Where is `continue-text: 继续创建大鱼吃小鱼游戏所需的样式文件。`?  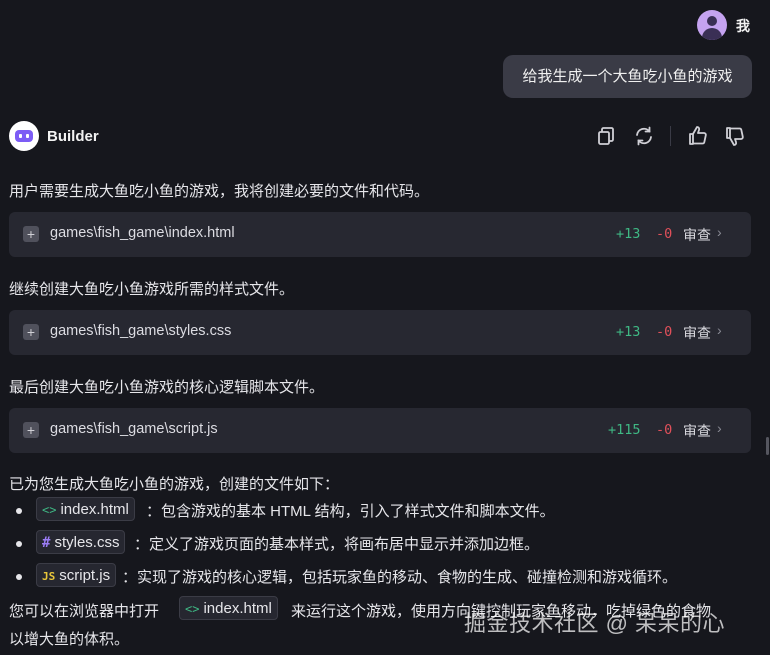
continue-text: 继续创建大鱼吃小鱼游戏所需的样式文件。 is located at coordinates (152, 289).